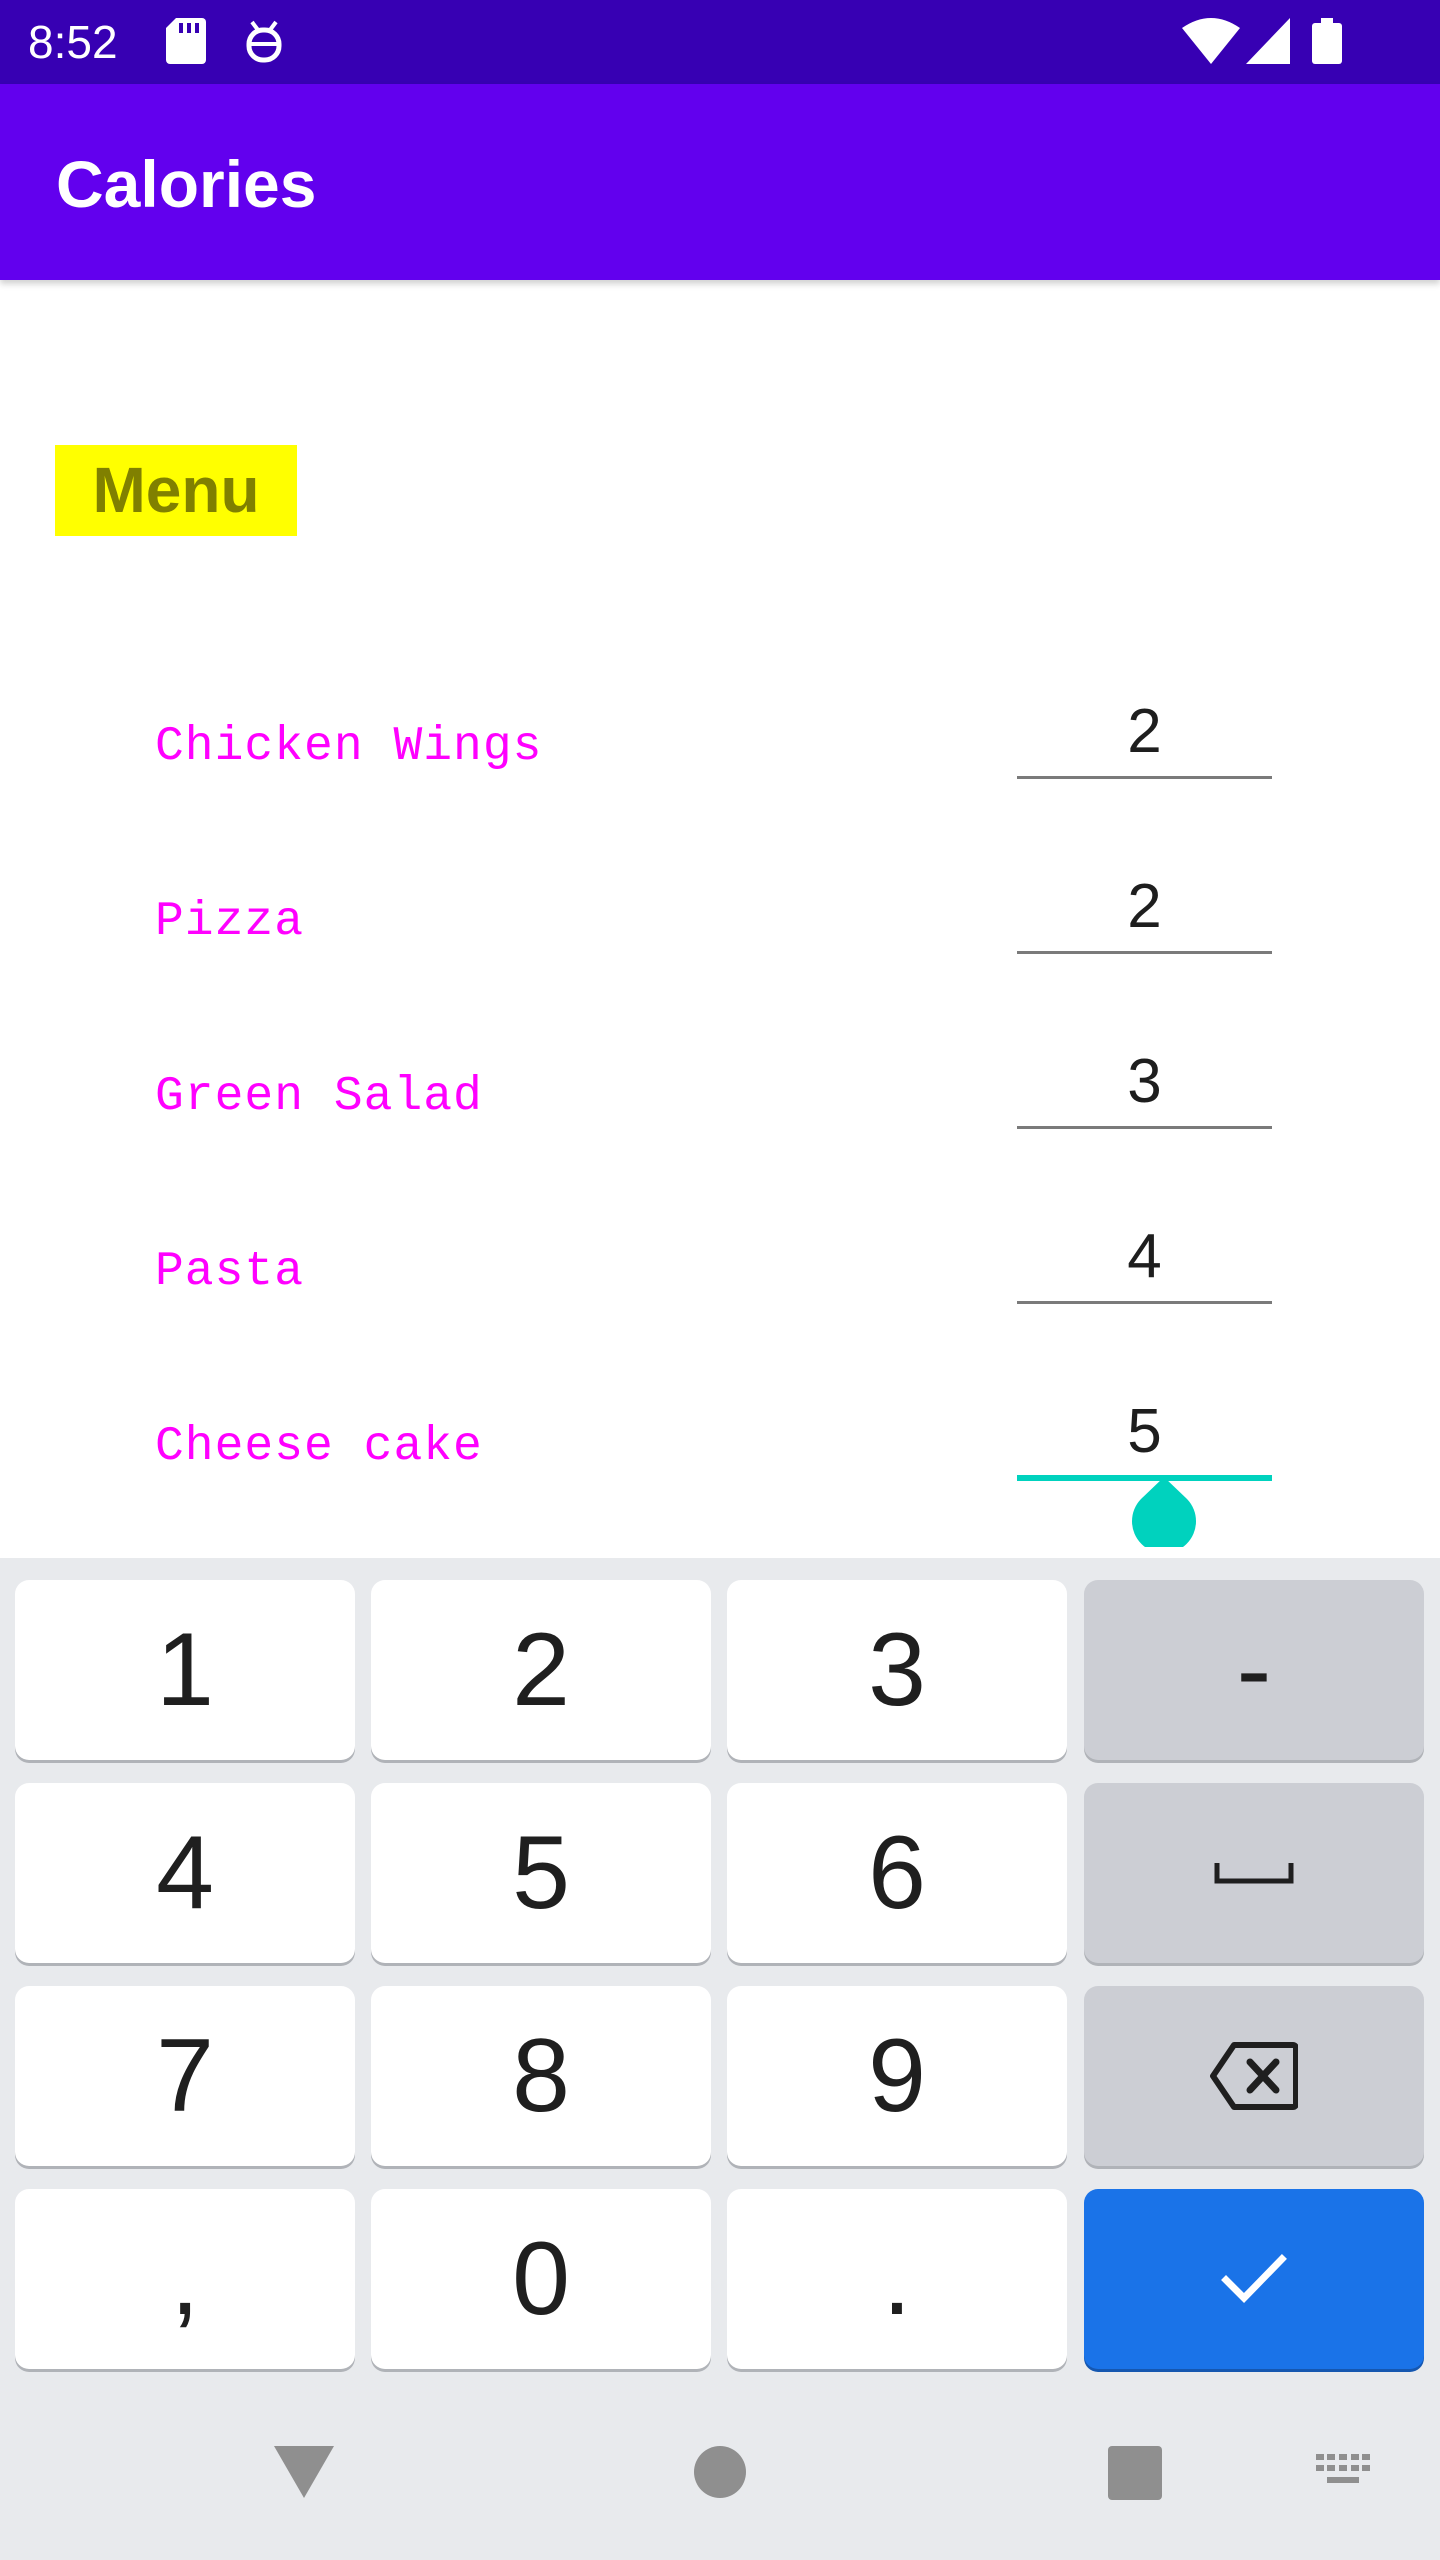 The height and width of the screenshot is (2560, 1440). Describe the element at coordinates (897, 1670) in the screenshot. I see `key-3: 3` at that location.